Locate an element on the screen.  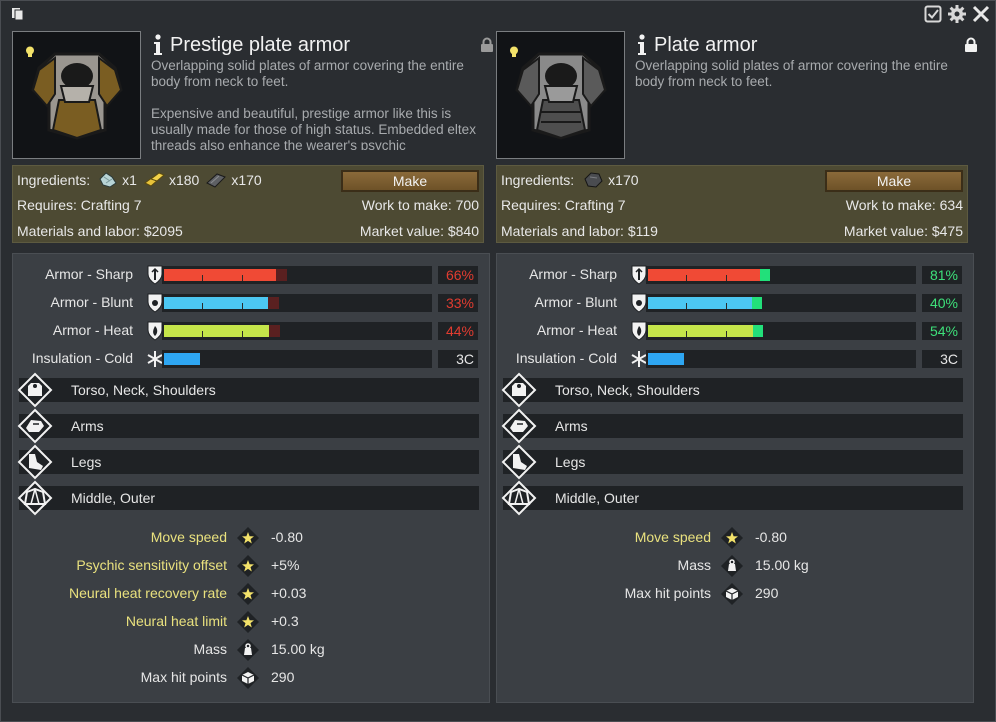
copy-icon is located at coordinates (18, 14).